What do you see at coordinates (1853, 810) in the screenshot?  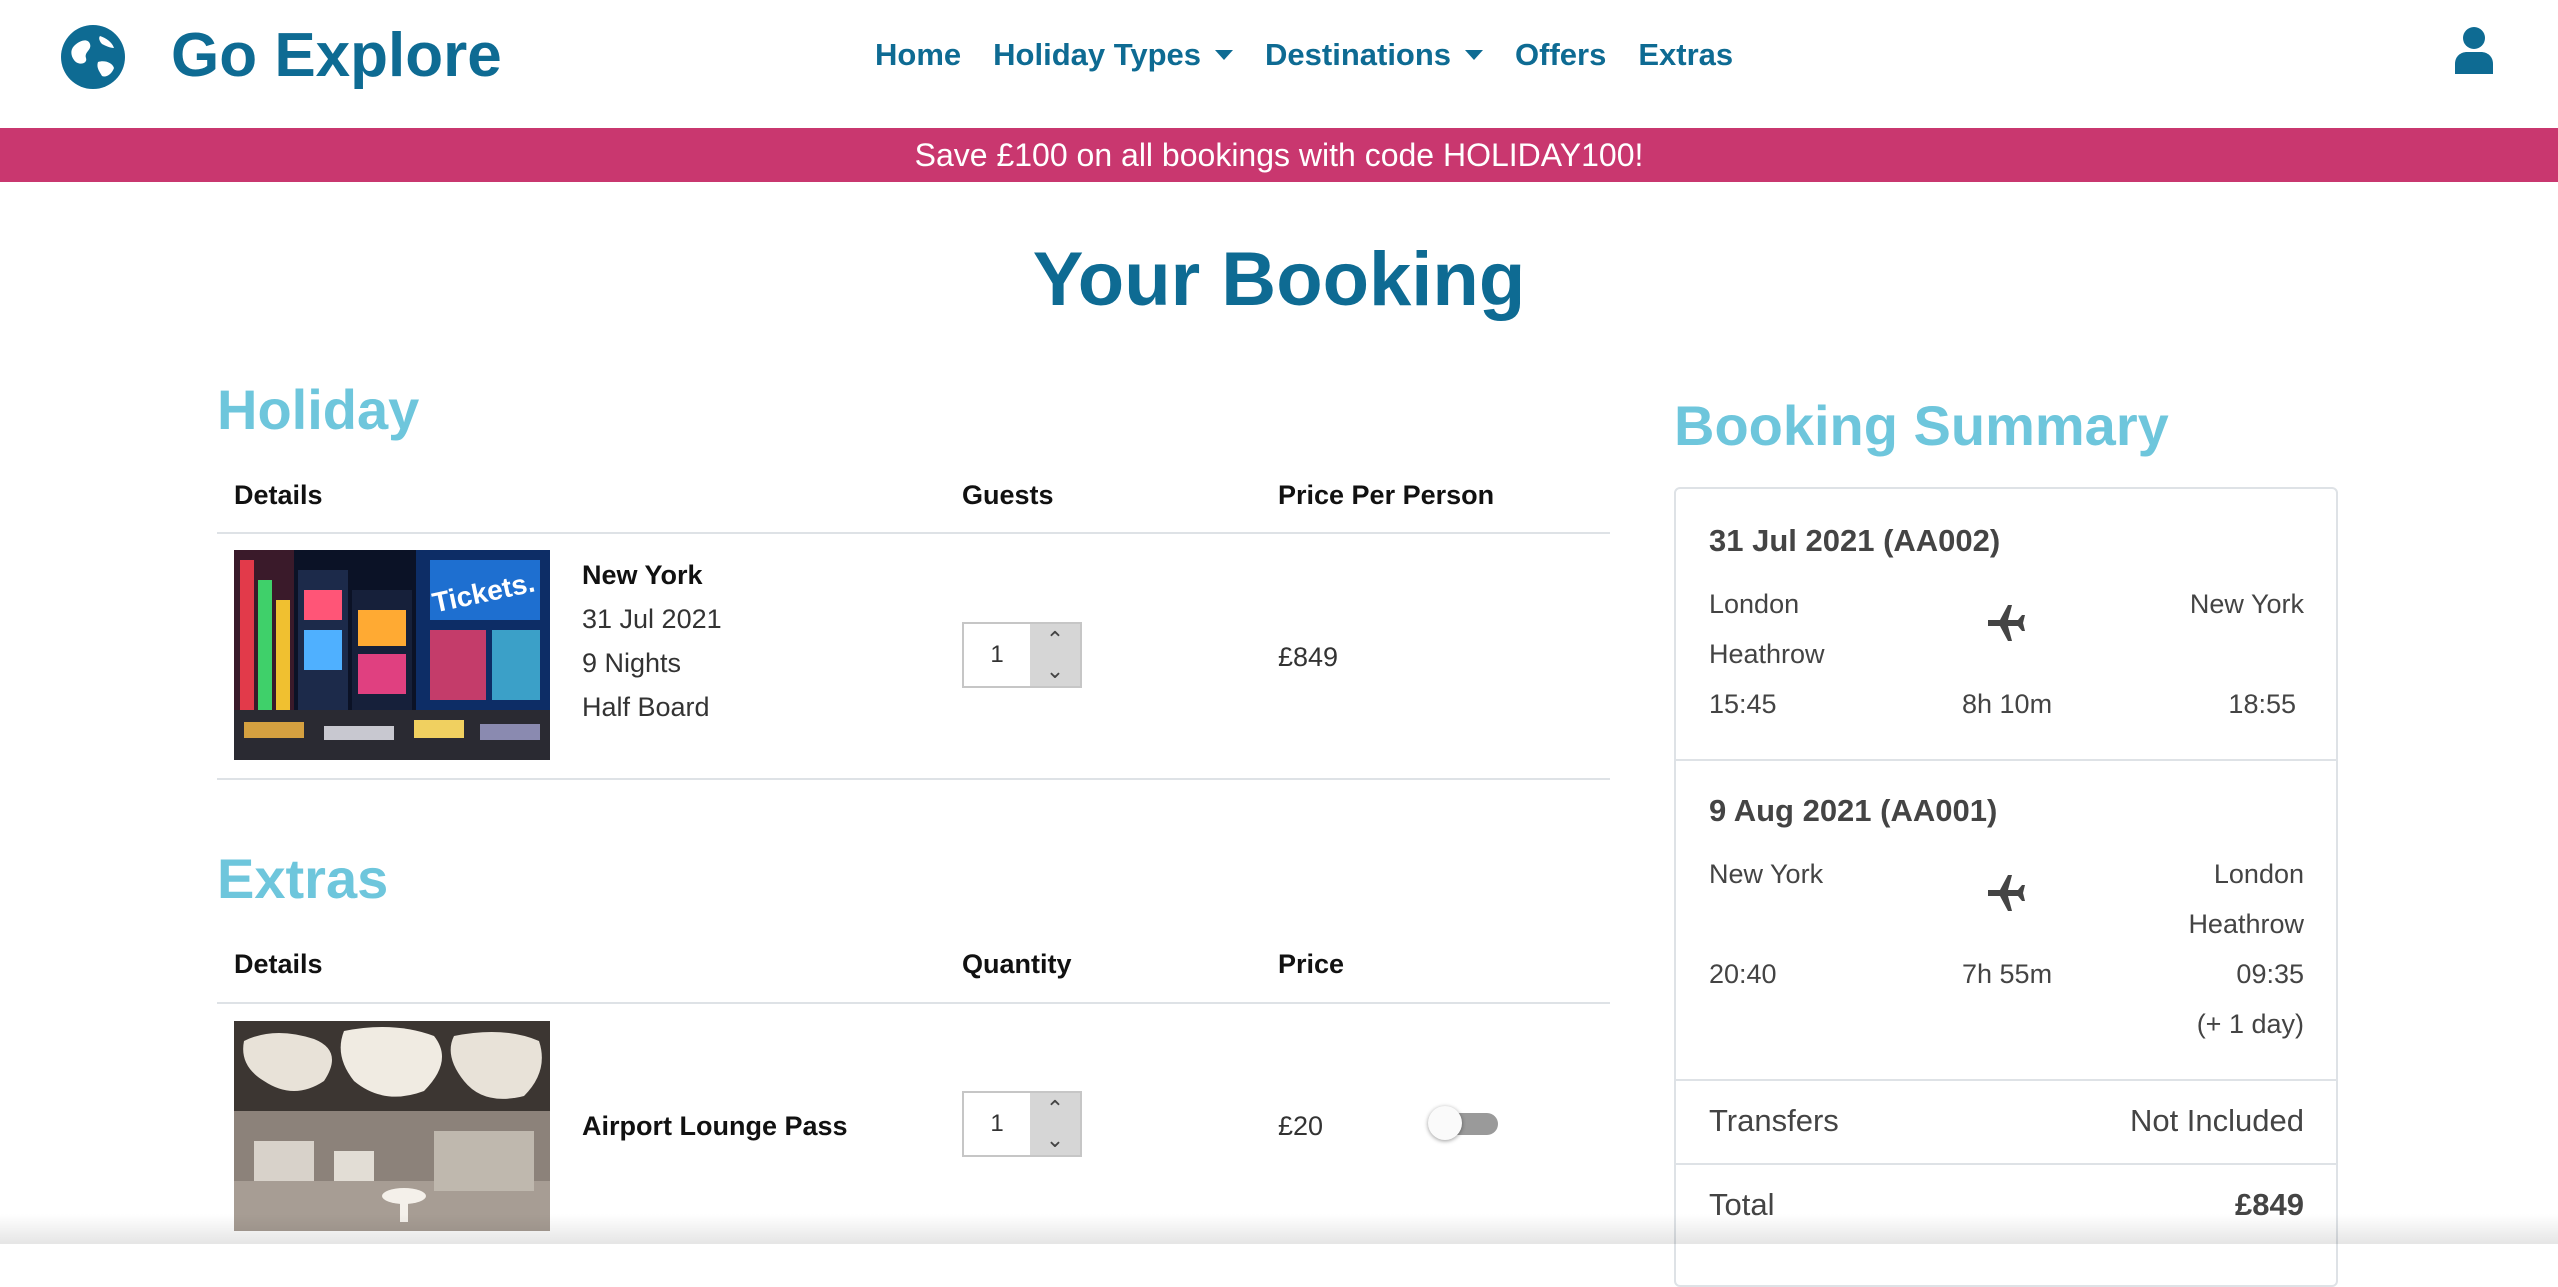 I see `return-flight-date: 9 Aug 2021 (AA001)` at bounding box center [1853, 810].